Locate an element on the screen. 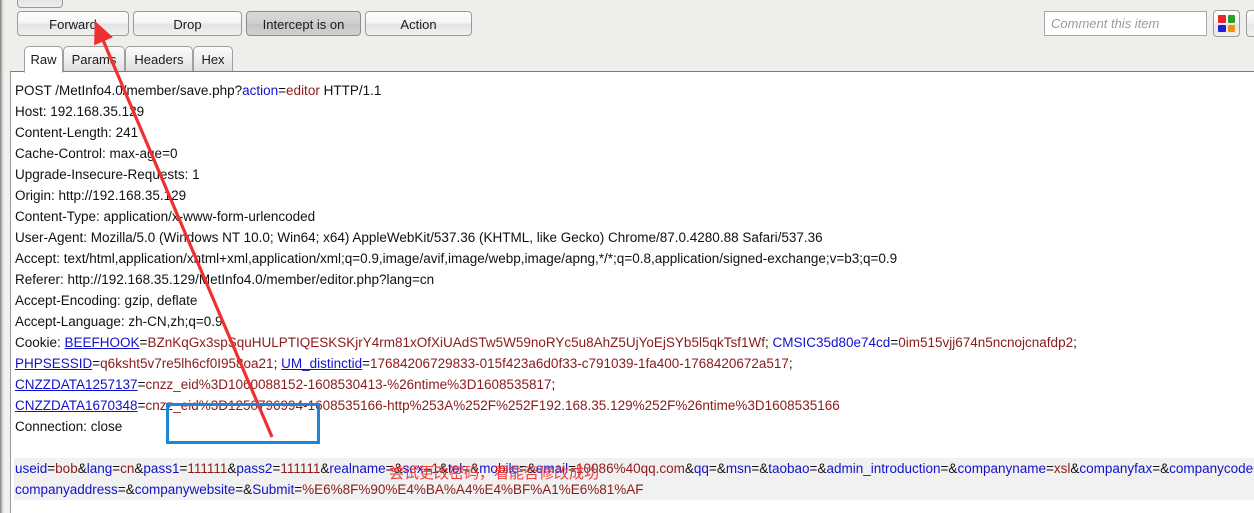  param-value: q6ksht5v7re5lh6cf0I958oa21 is located at coordinates (187, 363).